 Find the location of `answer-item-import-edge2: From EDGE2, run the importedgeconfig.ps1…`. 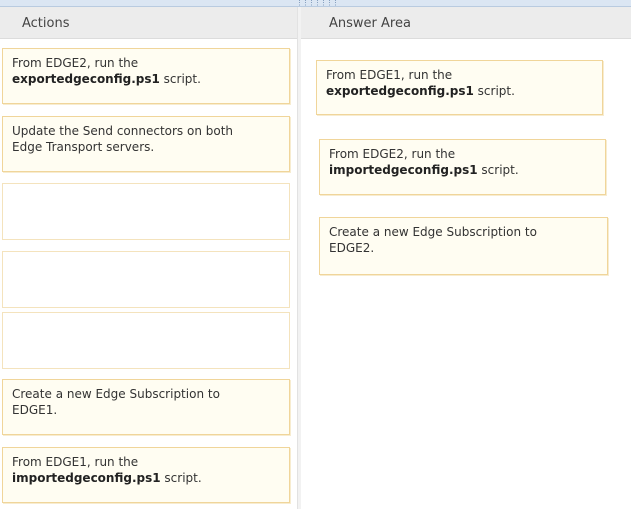

answer-item-import-edge2: From EDGE2, run the importedgeconfig.ps1… is located at coordinates (462, 167).